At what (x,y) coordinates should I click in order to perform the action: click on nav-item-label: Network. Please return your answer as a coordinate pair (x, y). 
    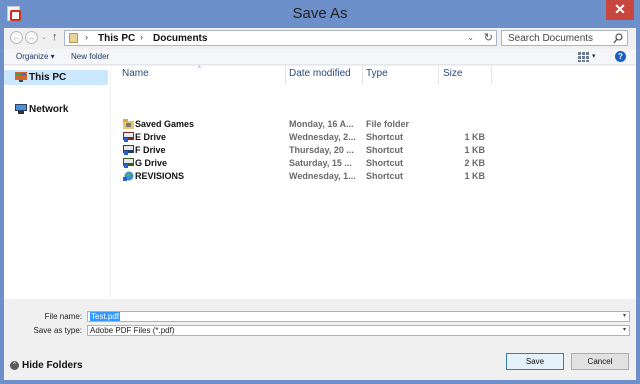
    Looking at the image, I should click on (49, 109).